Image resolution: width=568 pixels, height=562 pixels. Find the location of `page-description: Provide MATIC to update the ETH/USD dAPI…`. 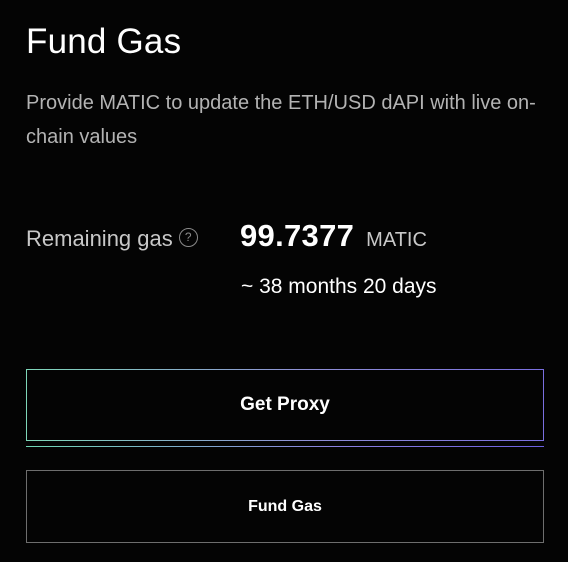

page-description: Provide MATIC to update the ETH/USD dAPI… is located at coordinates (281, 120).